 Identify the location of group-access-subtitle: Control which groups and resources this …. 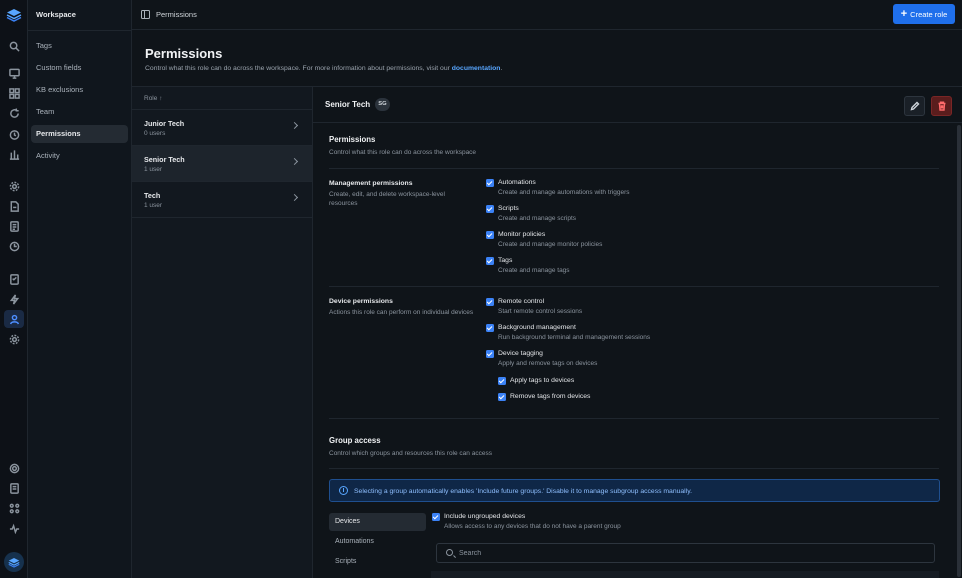
(410, 453).